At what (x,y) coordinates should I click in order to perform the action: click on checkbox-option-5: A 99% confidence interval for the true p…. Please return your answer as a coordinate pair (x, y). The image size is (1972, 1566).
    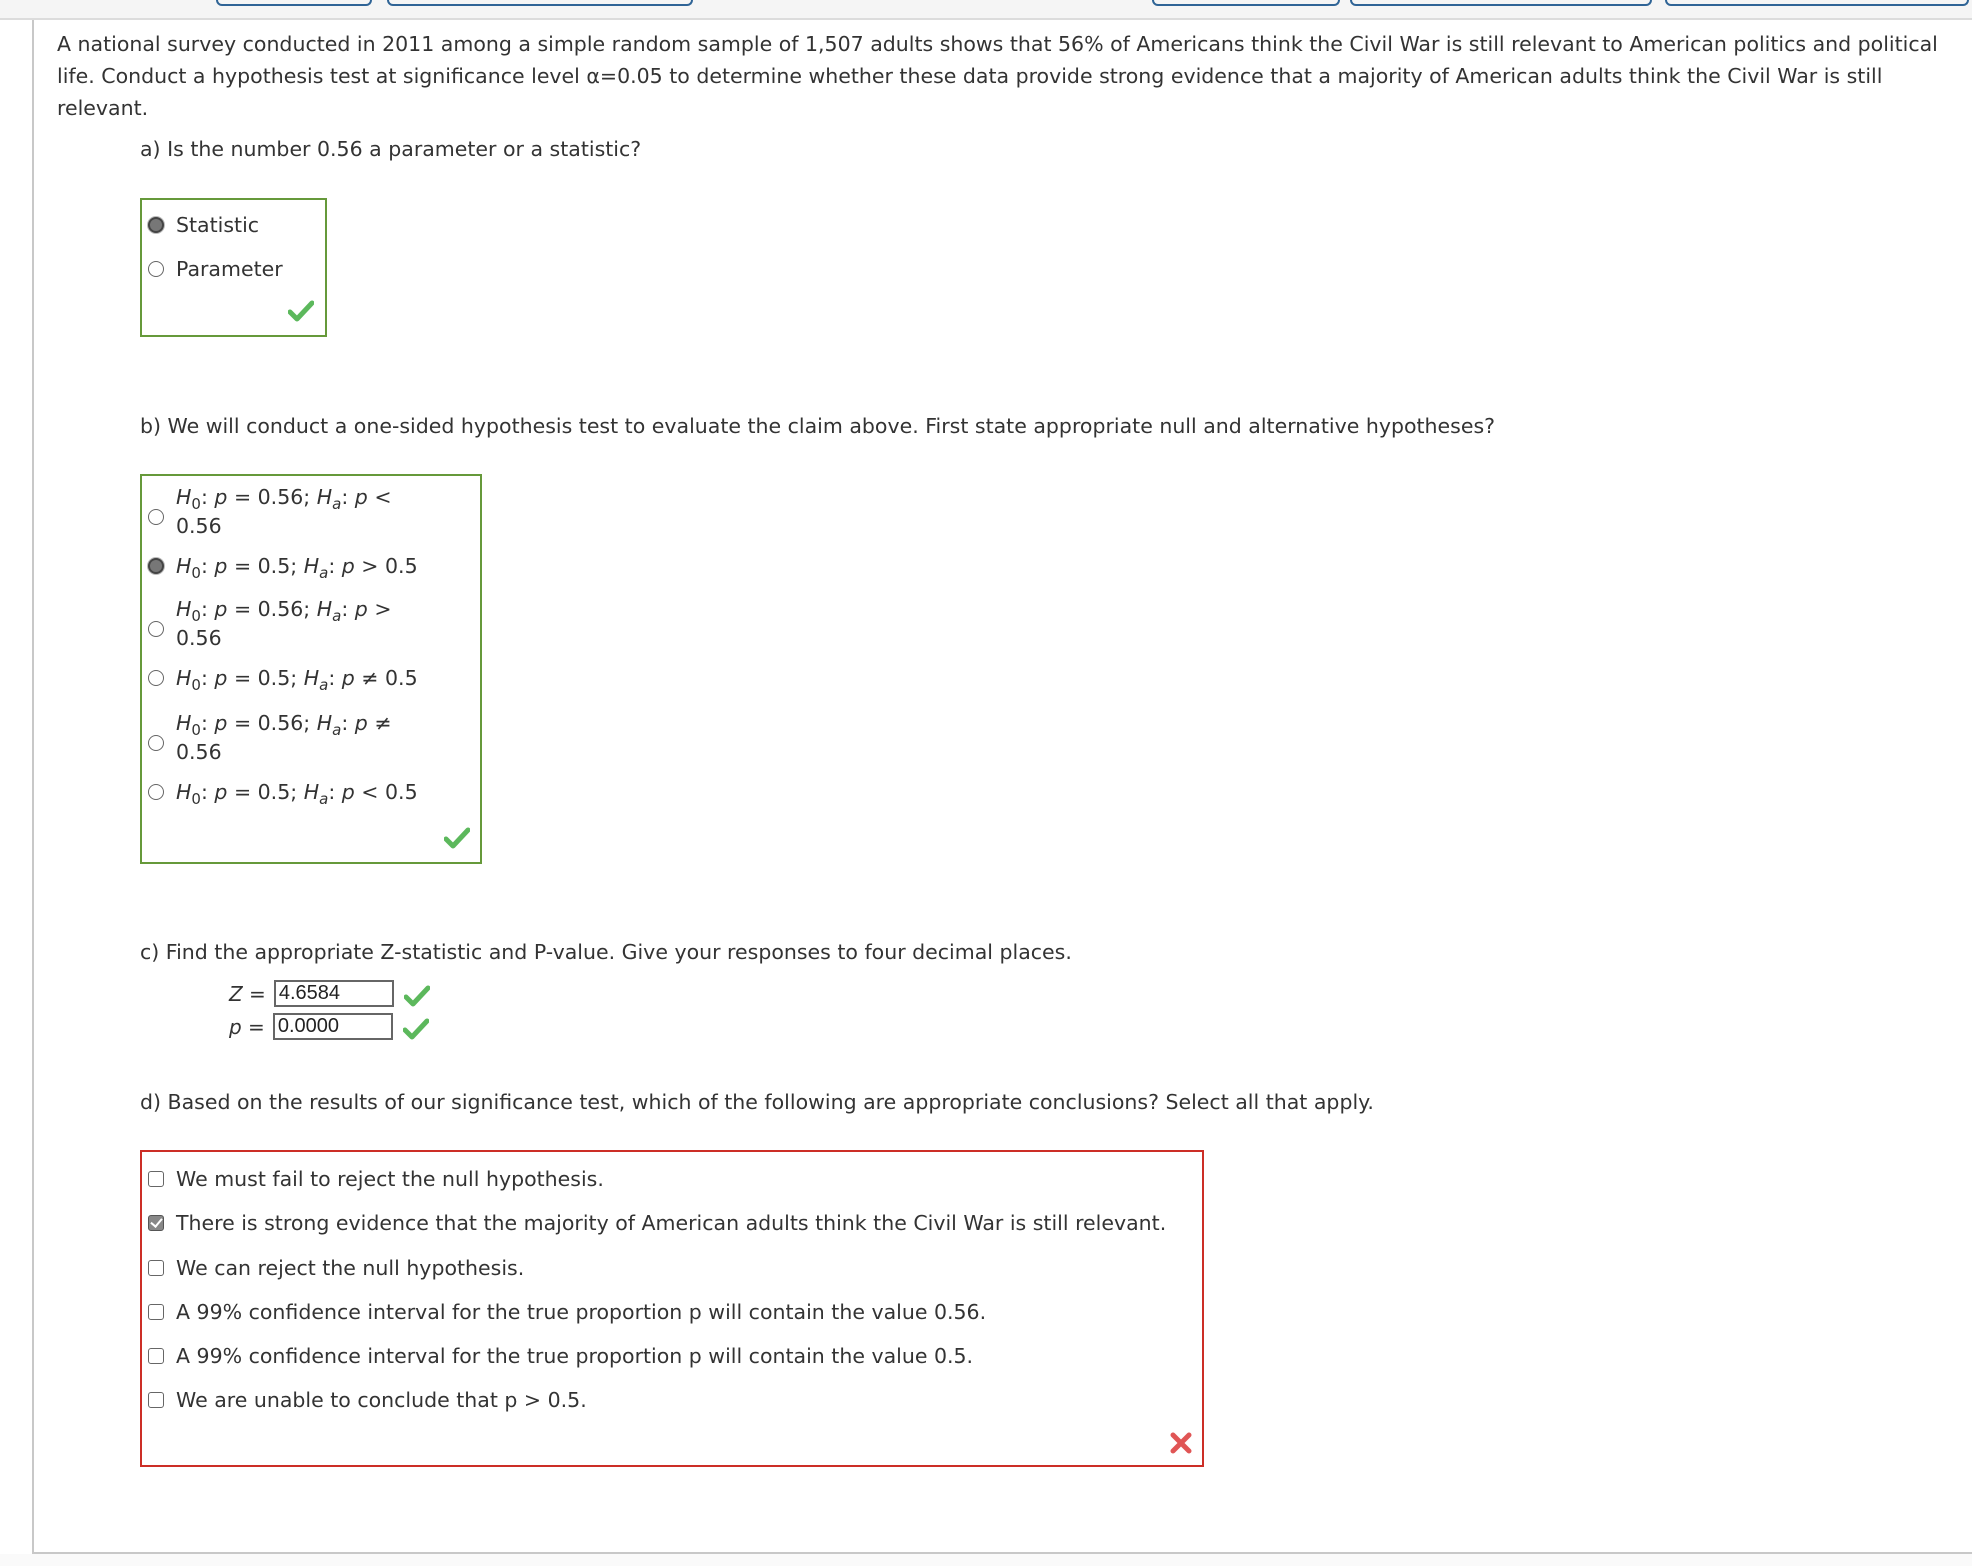
    Looking at the image, I should click on (560, 1356).